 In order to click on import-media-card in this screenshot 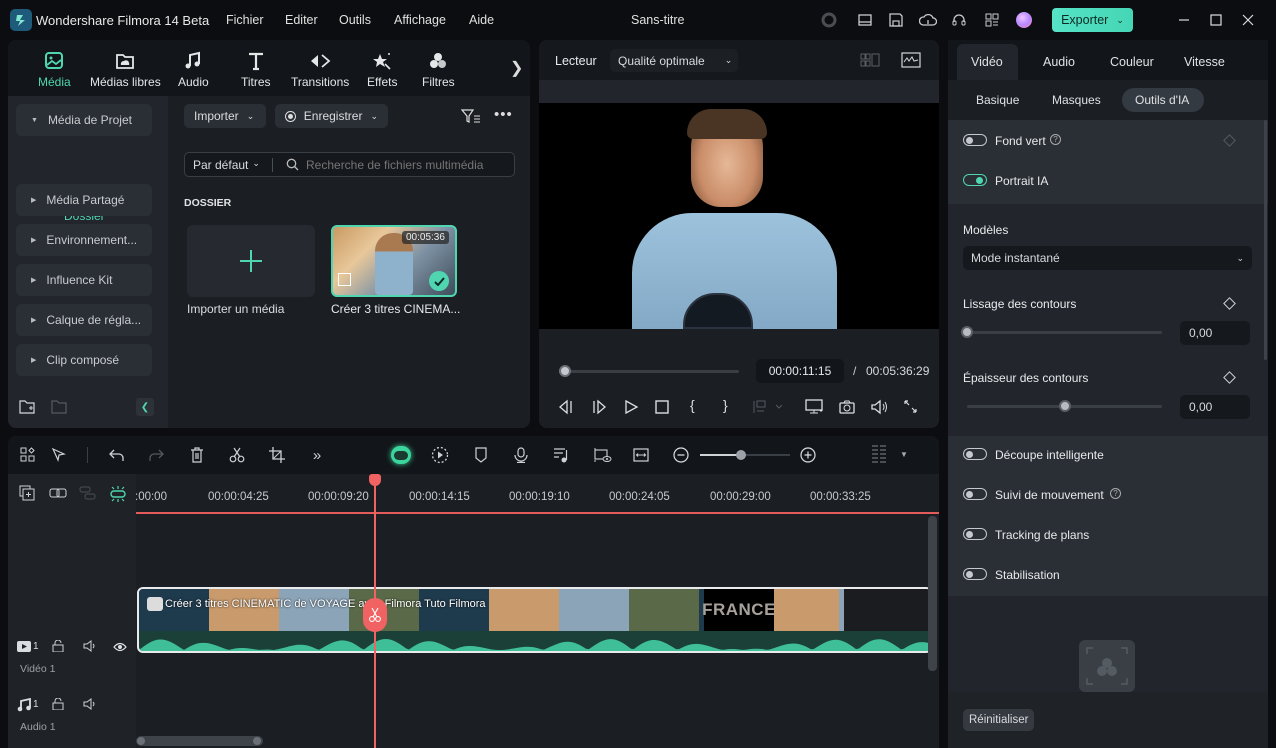, I will do `click(251, 261)`.